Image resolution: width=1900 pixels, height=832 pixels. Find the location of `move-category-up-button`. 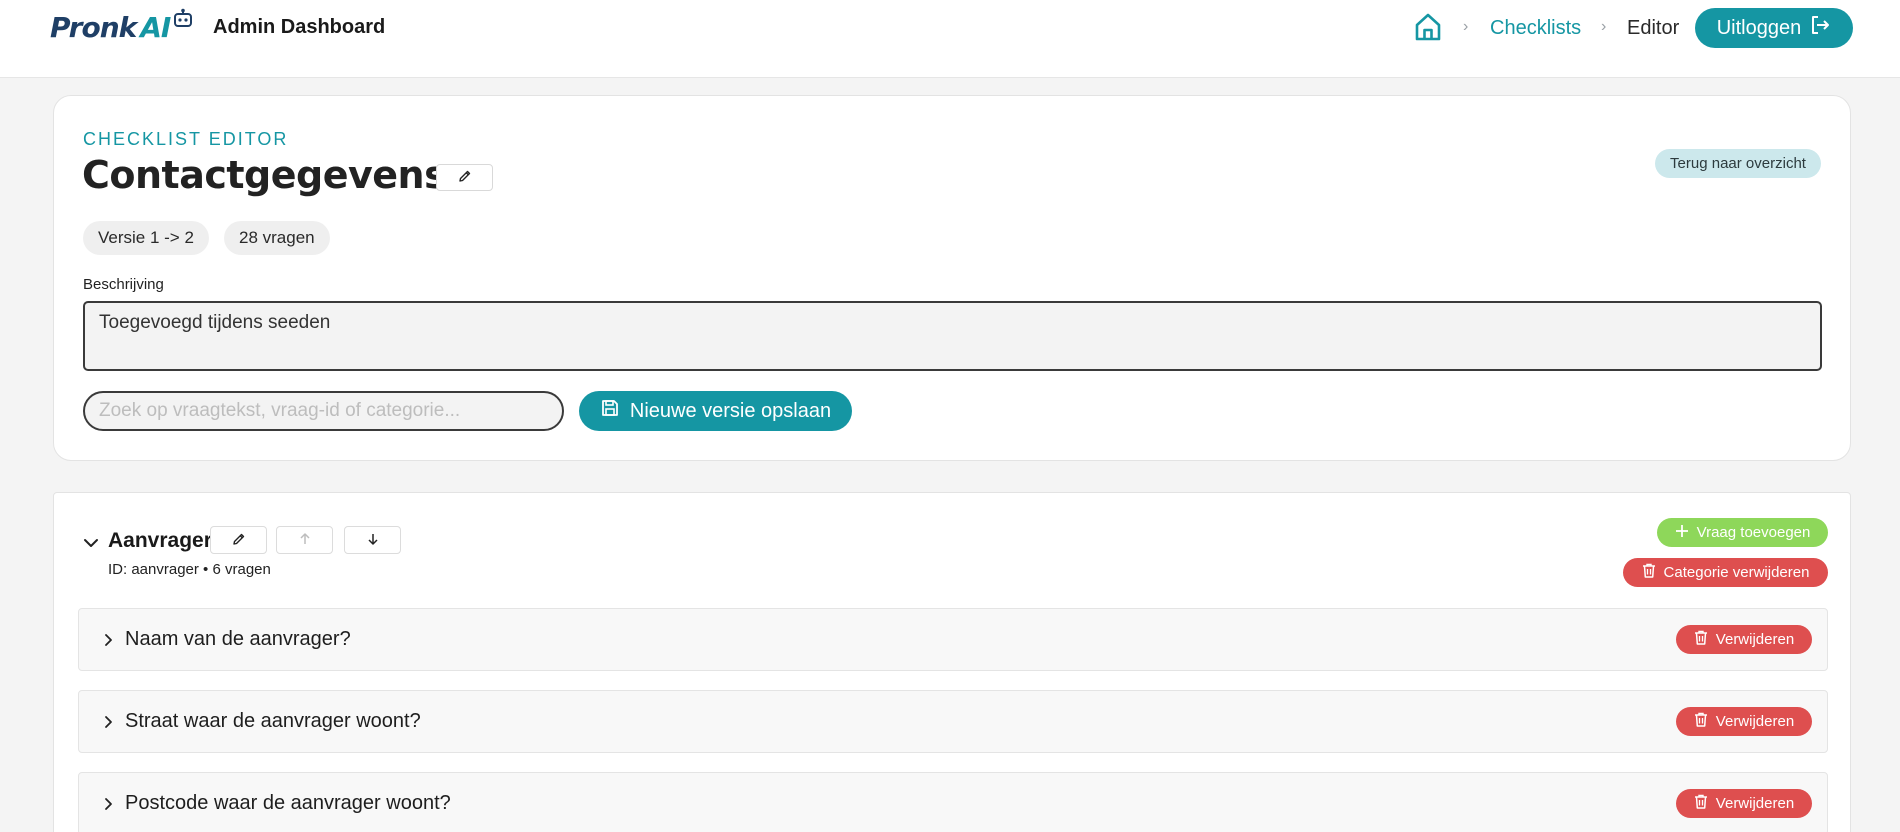

move-category-up-button is located at coordinates (304, 540).